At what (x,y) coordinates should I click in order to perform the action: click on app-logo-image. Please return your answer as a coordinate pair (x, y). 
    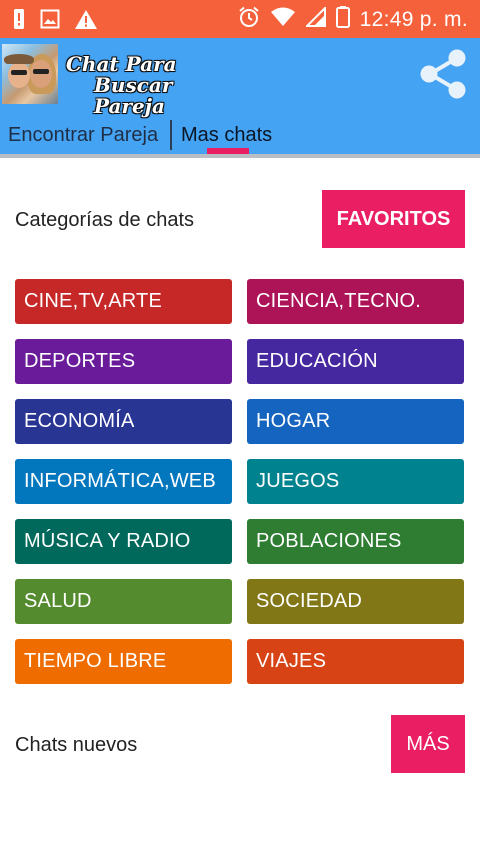
    Looking at the image, I should click on (30, 74).